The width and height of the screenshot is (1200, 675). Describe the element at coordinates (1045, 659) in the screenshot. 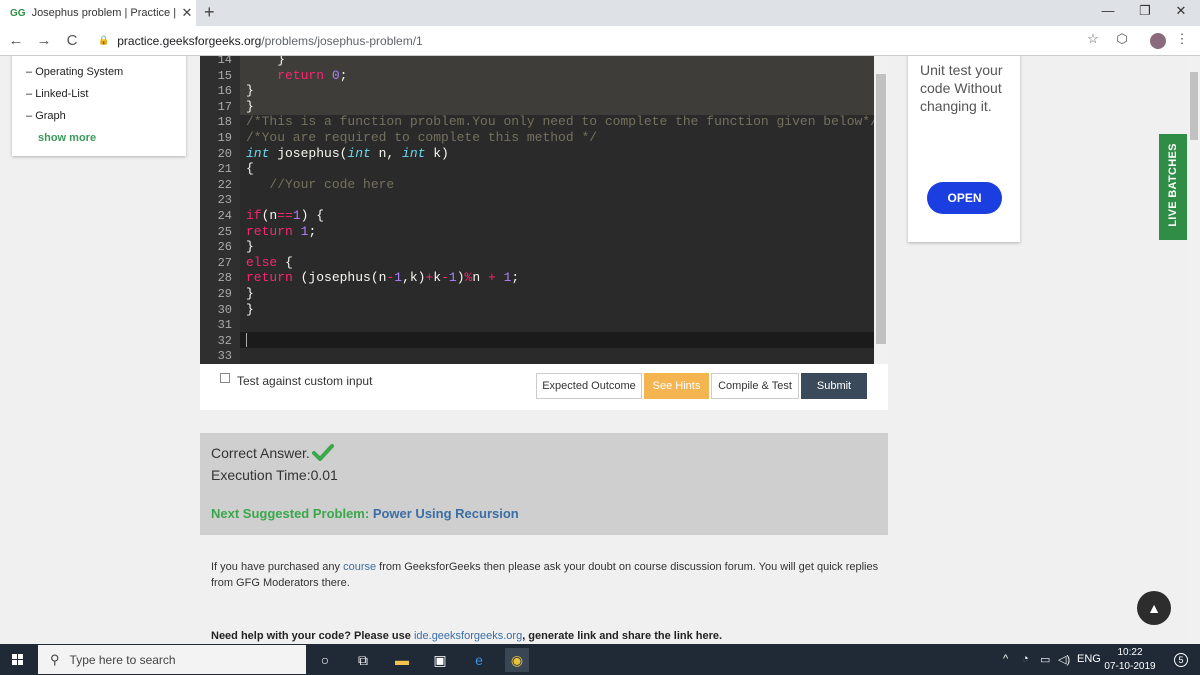

I see `battery-icon: ▭` at that location.